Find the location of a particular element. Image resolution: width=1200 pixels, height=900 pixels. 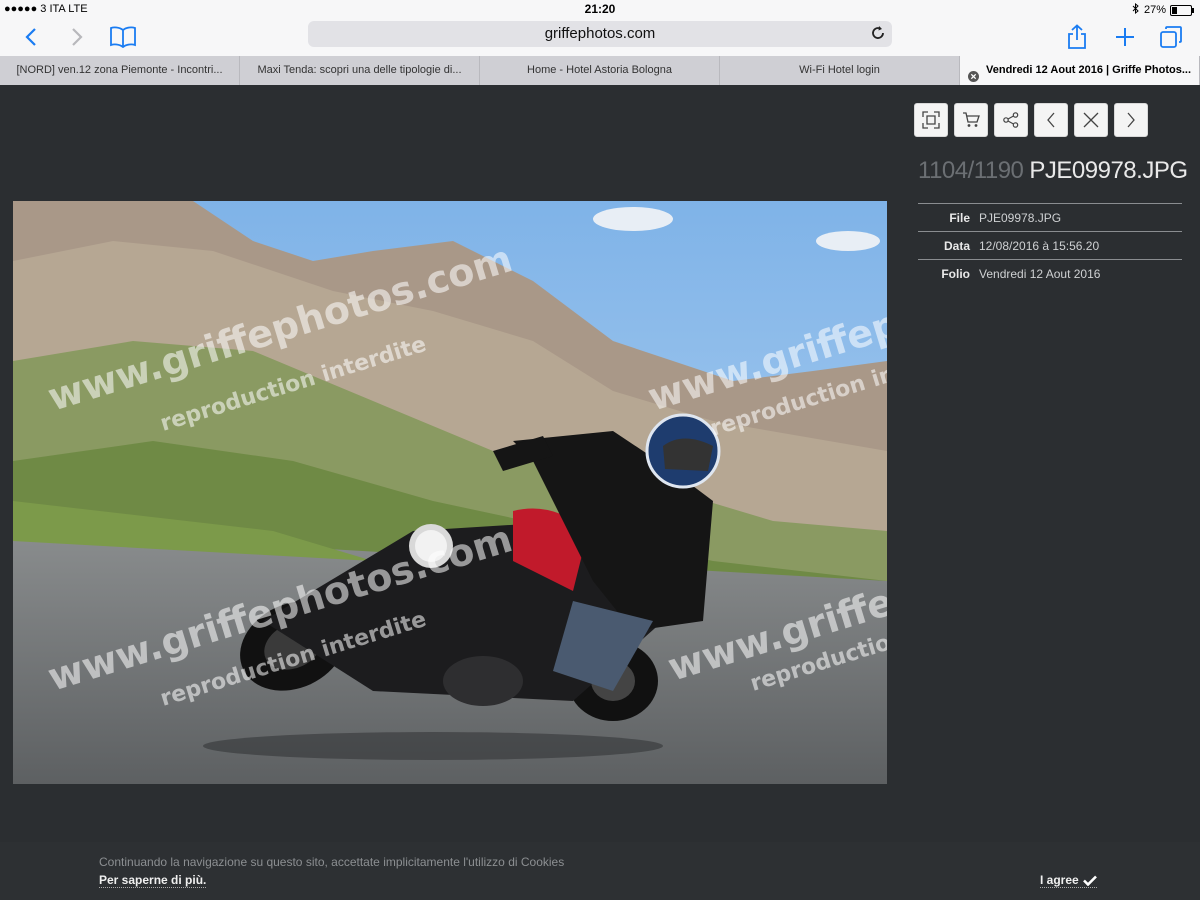

bluetooth-icon is located at coordinates (1136, 9).